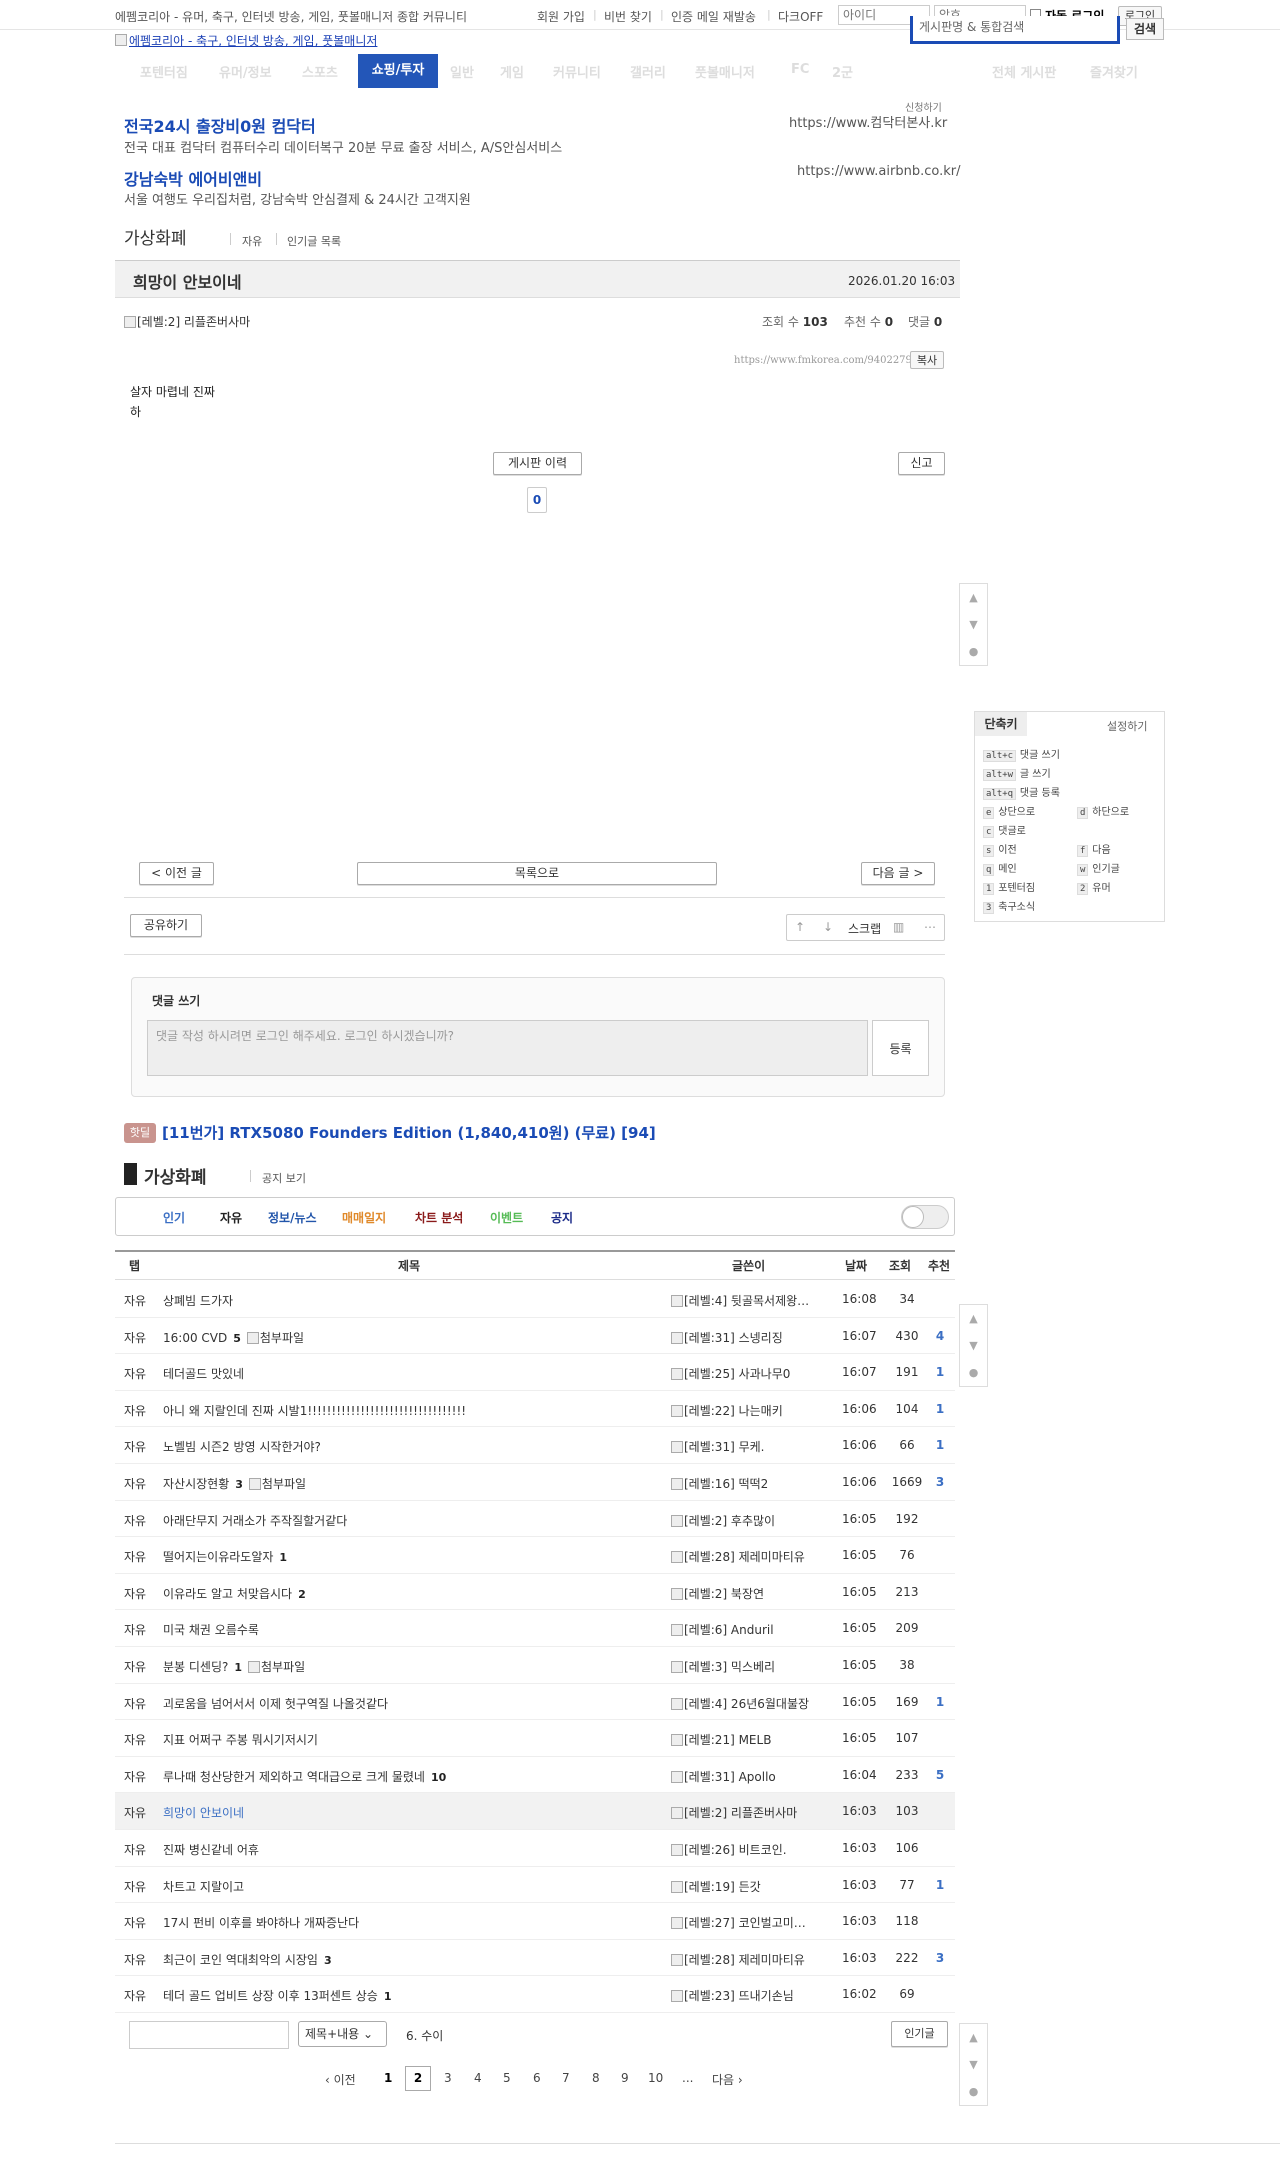 The width and height of the screenshot is (1280, 2160). Describe the element at coordinates (231, 1217) in the screenshot. I see `tab-free: 자유` at that location.